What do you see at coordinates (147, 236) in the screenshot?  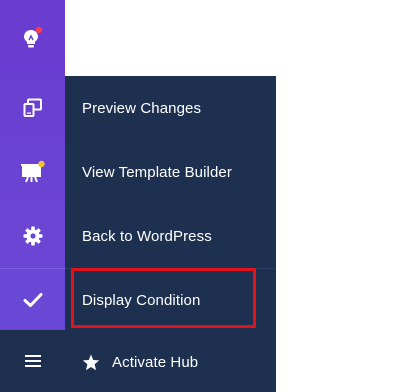 I see `menu-item-label: Back to WordPress` at bounding box center [147, 236].